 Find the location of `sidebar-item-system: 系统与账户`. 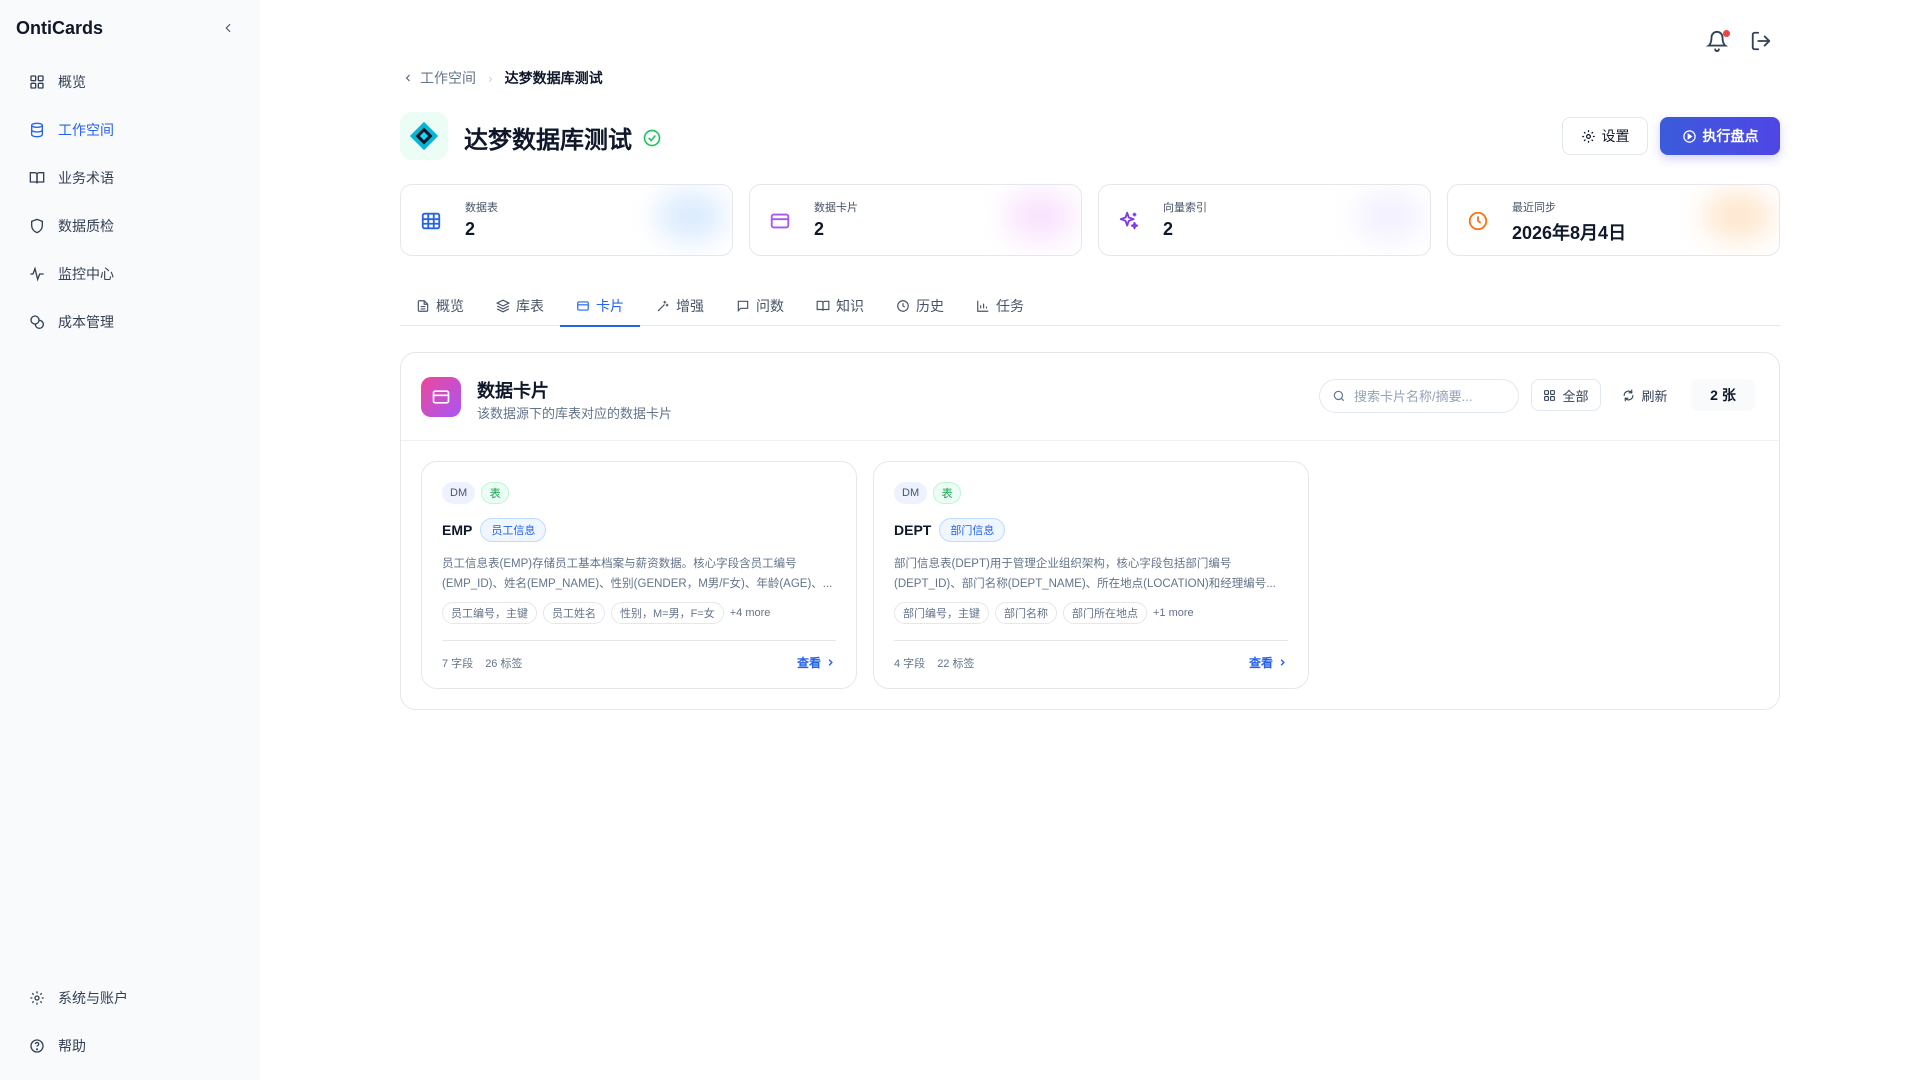

sidebar-item-system: 系统与账户 is located at coordinates (130, 998).